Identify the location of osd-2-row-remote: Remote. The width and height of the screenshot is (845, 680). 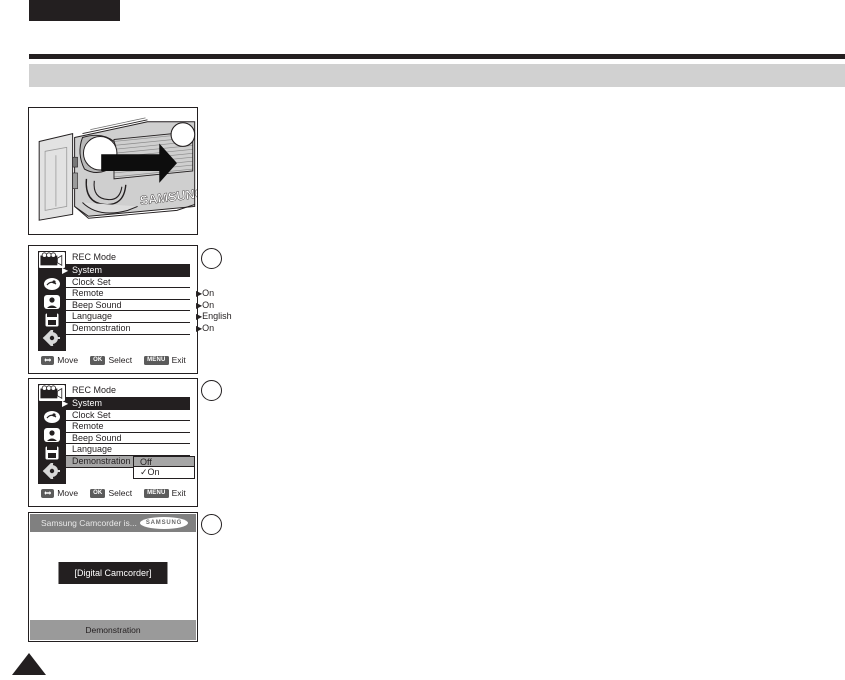
(128, 427).